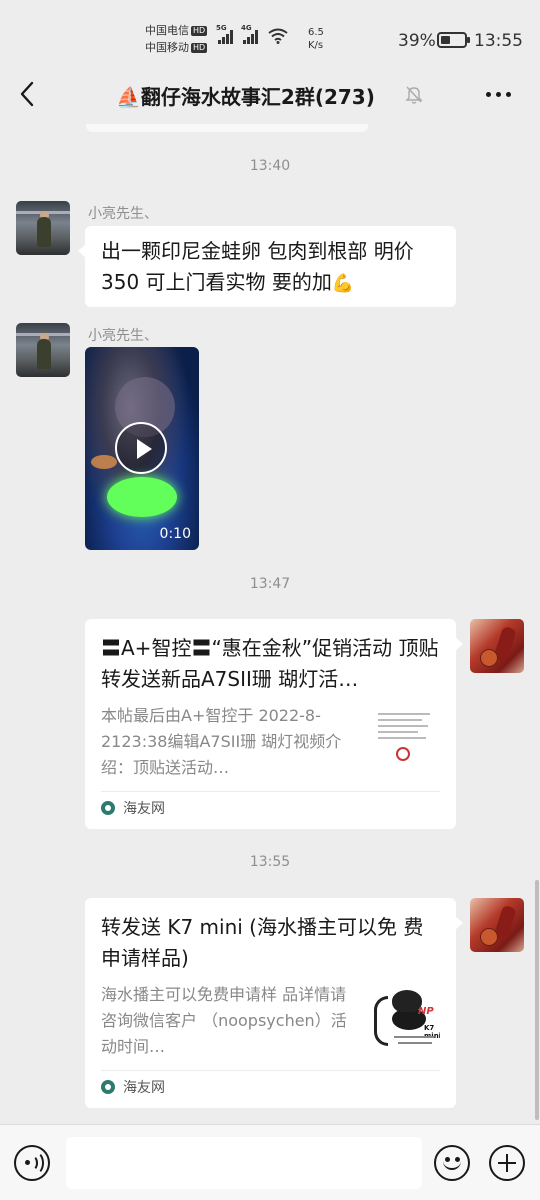 This screenshot has height=1200, width=540. Describe the element at coordinates (167, 47) in the screenshot. I see `carrier-2: 中国移动` at that location.